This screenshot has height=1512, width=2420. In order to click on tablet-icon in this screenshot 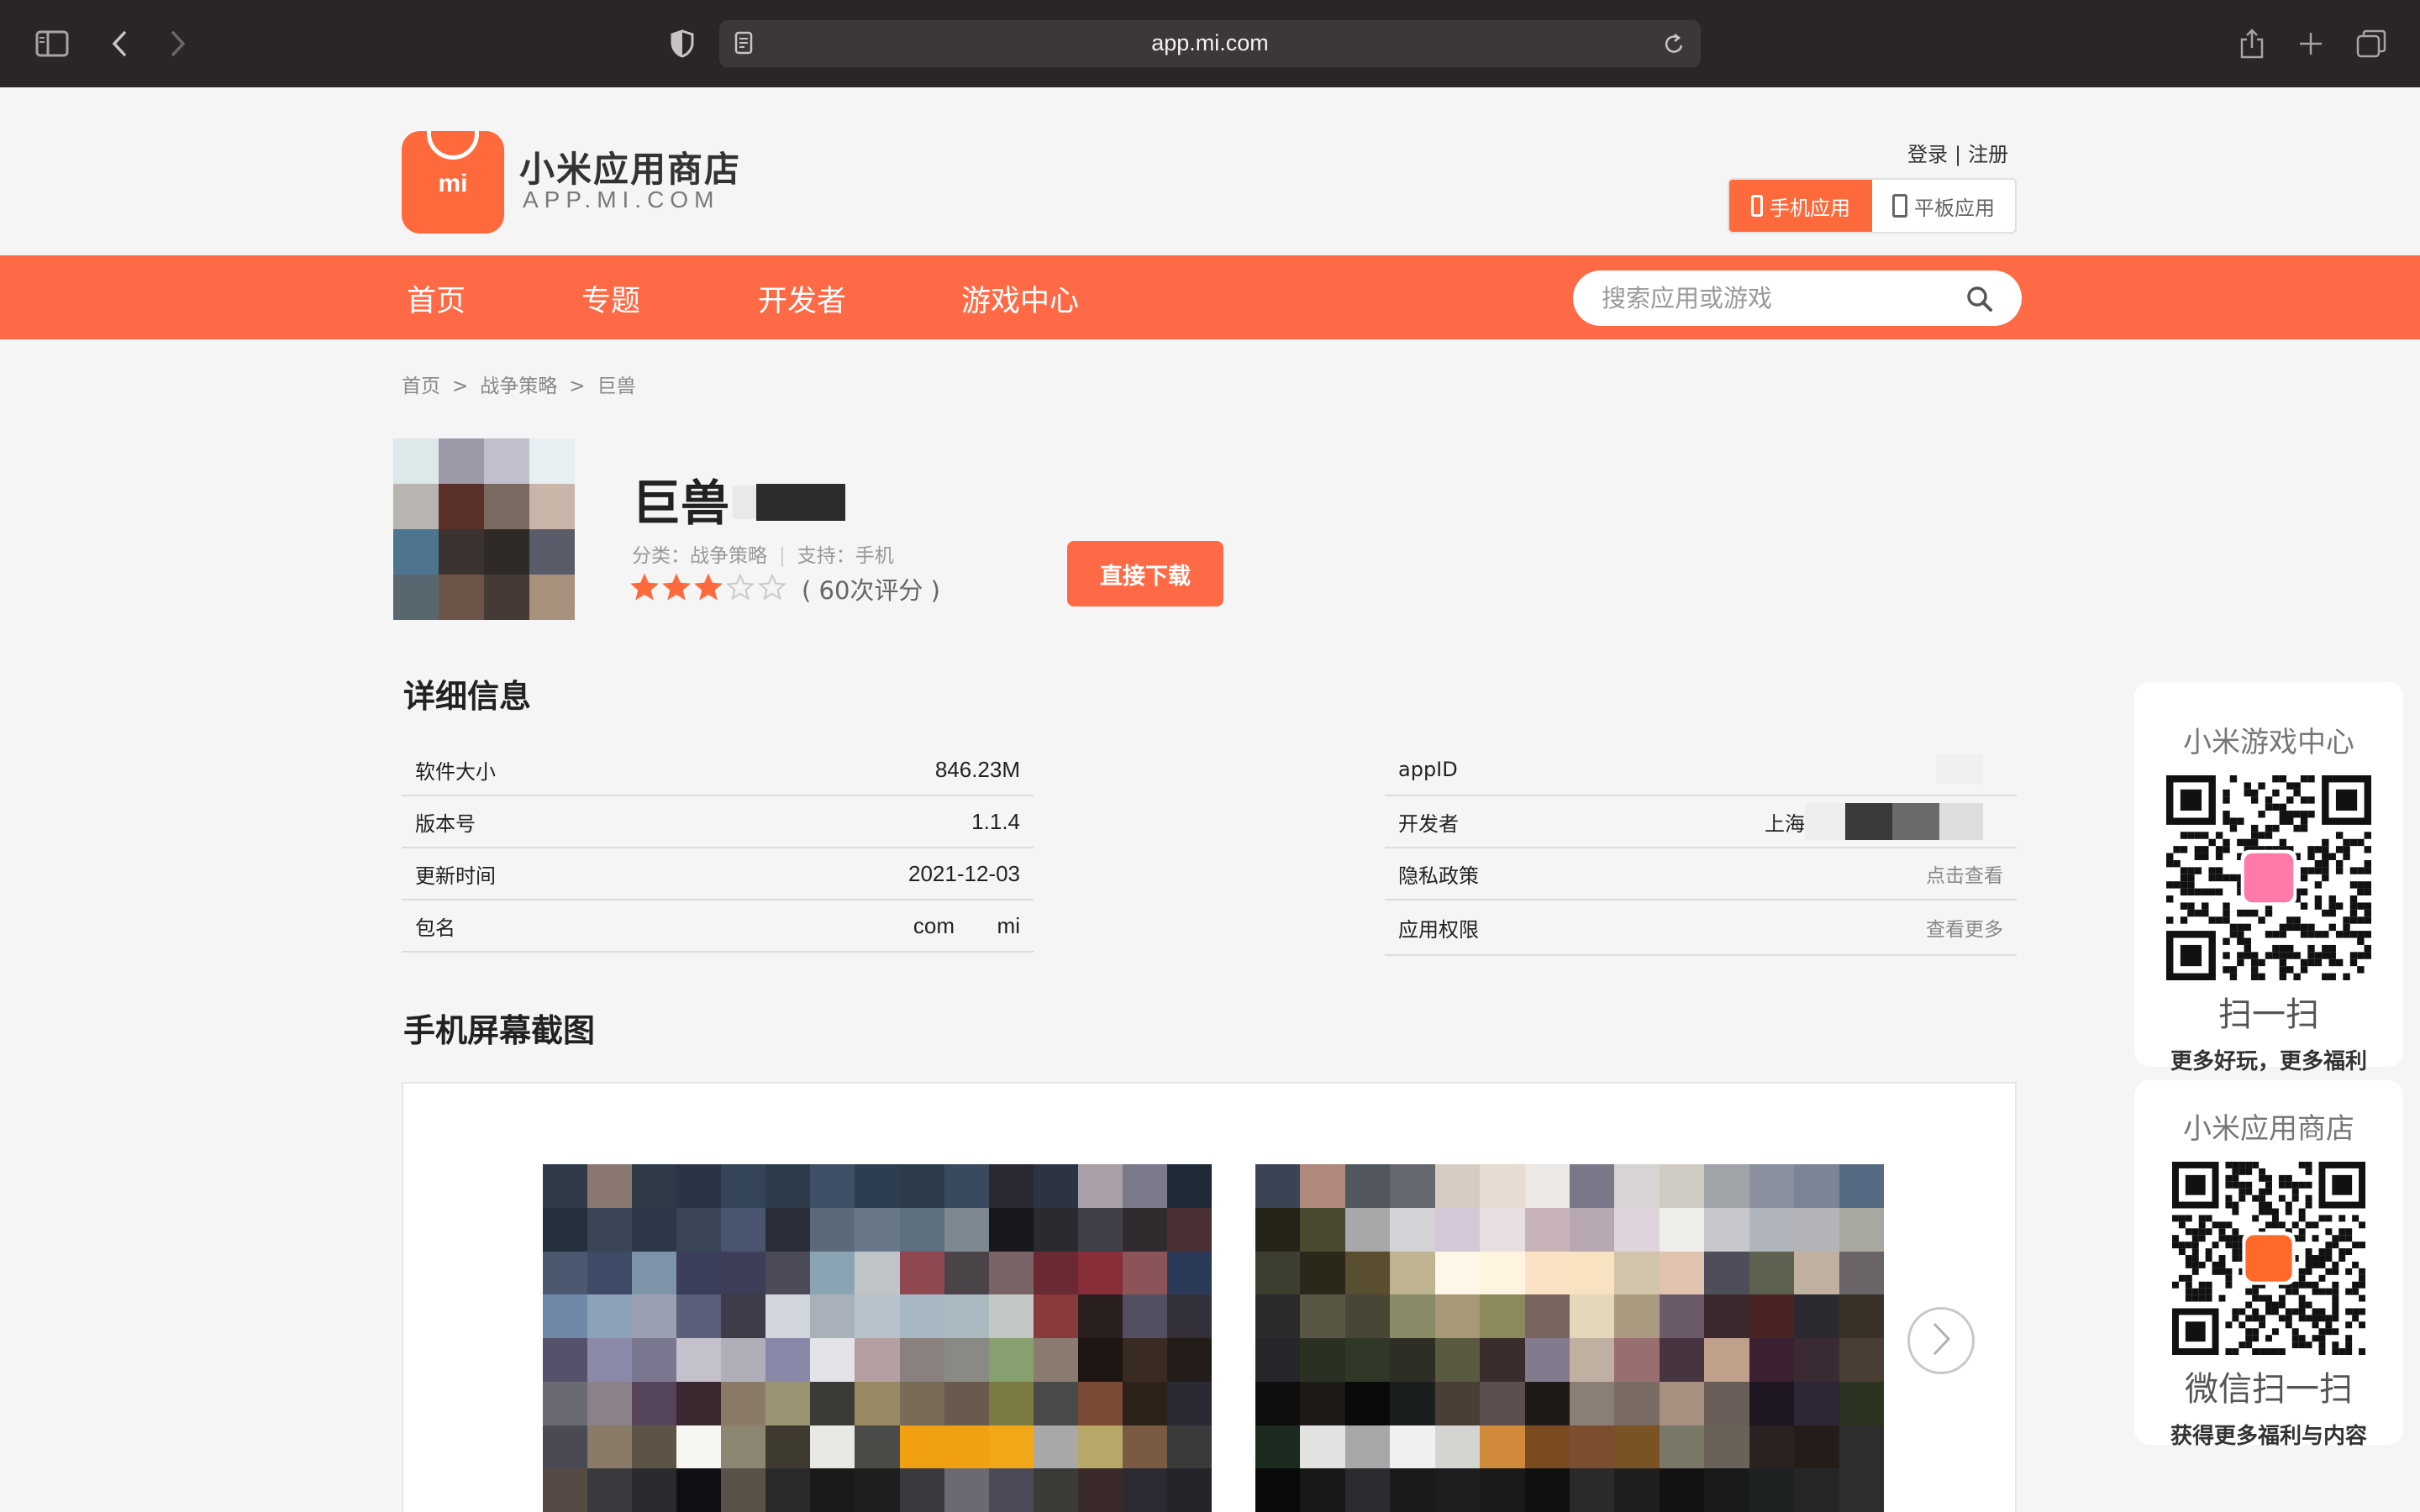, I will do `click(1900, 206)`.